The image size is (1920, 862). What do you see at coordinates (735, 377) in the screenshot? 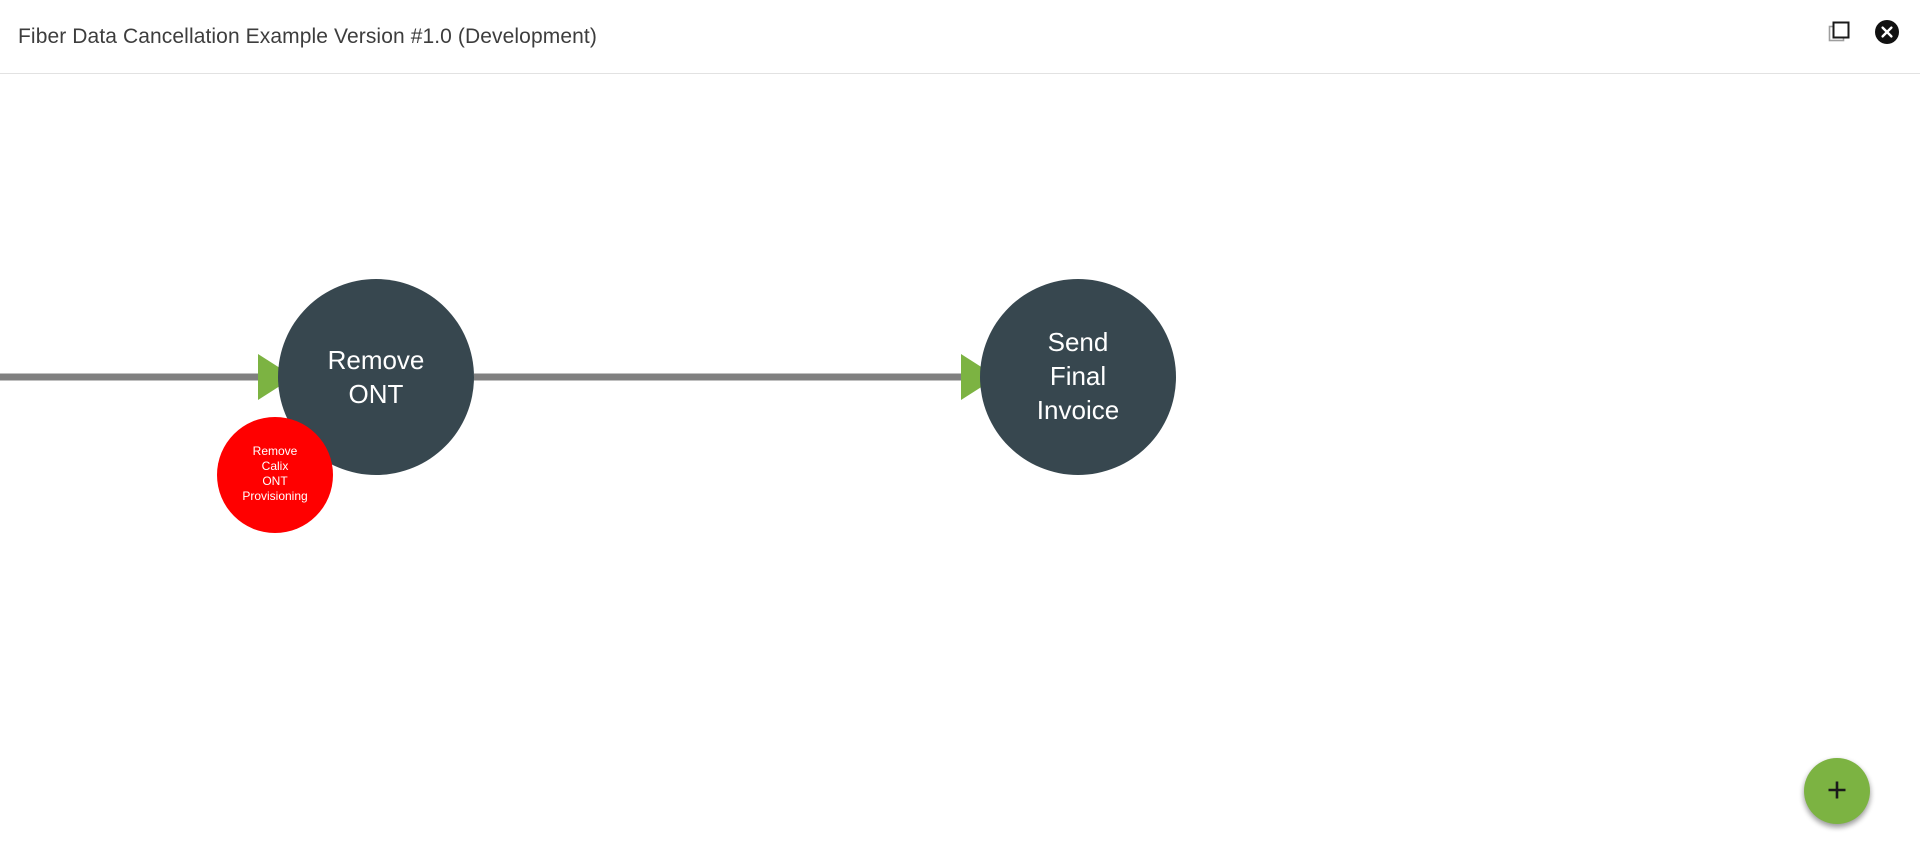
I see `connector-remove-ont-to-send-final-invoice` at bounding box center [735, 377].